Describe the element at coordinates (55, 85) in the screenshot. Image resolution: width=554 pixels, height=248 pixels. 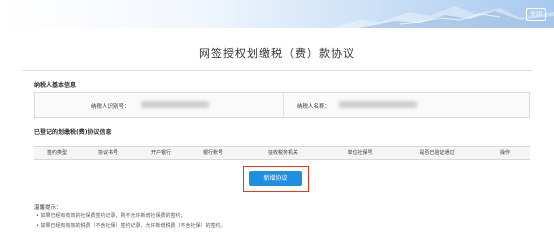
I see `basic-info-section-title: 纳税人基本信息` at that location.